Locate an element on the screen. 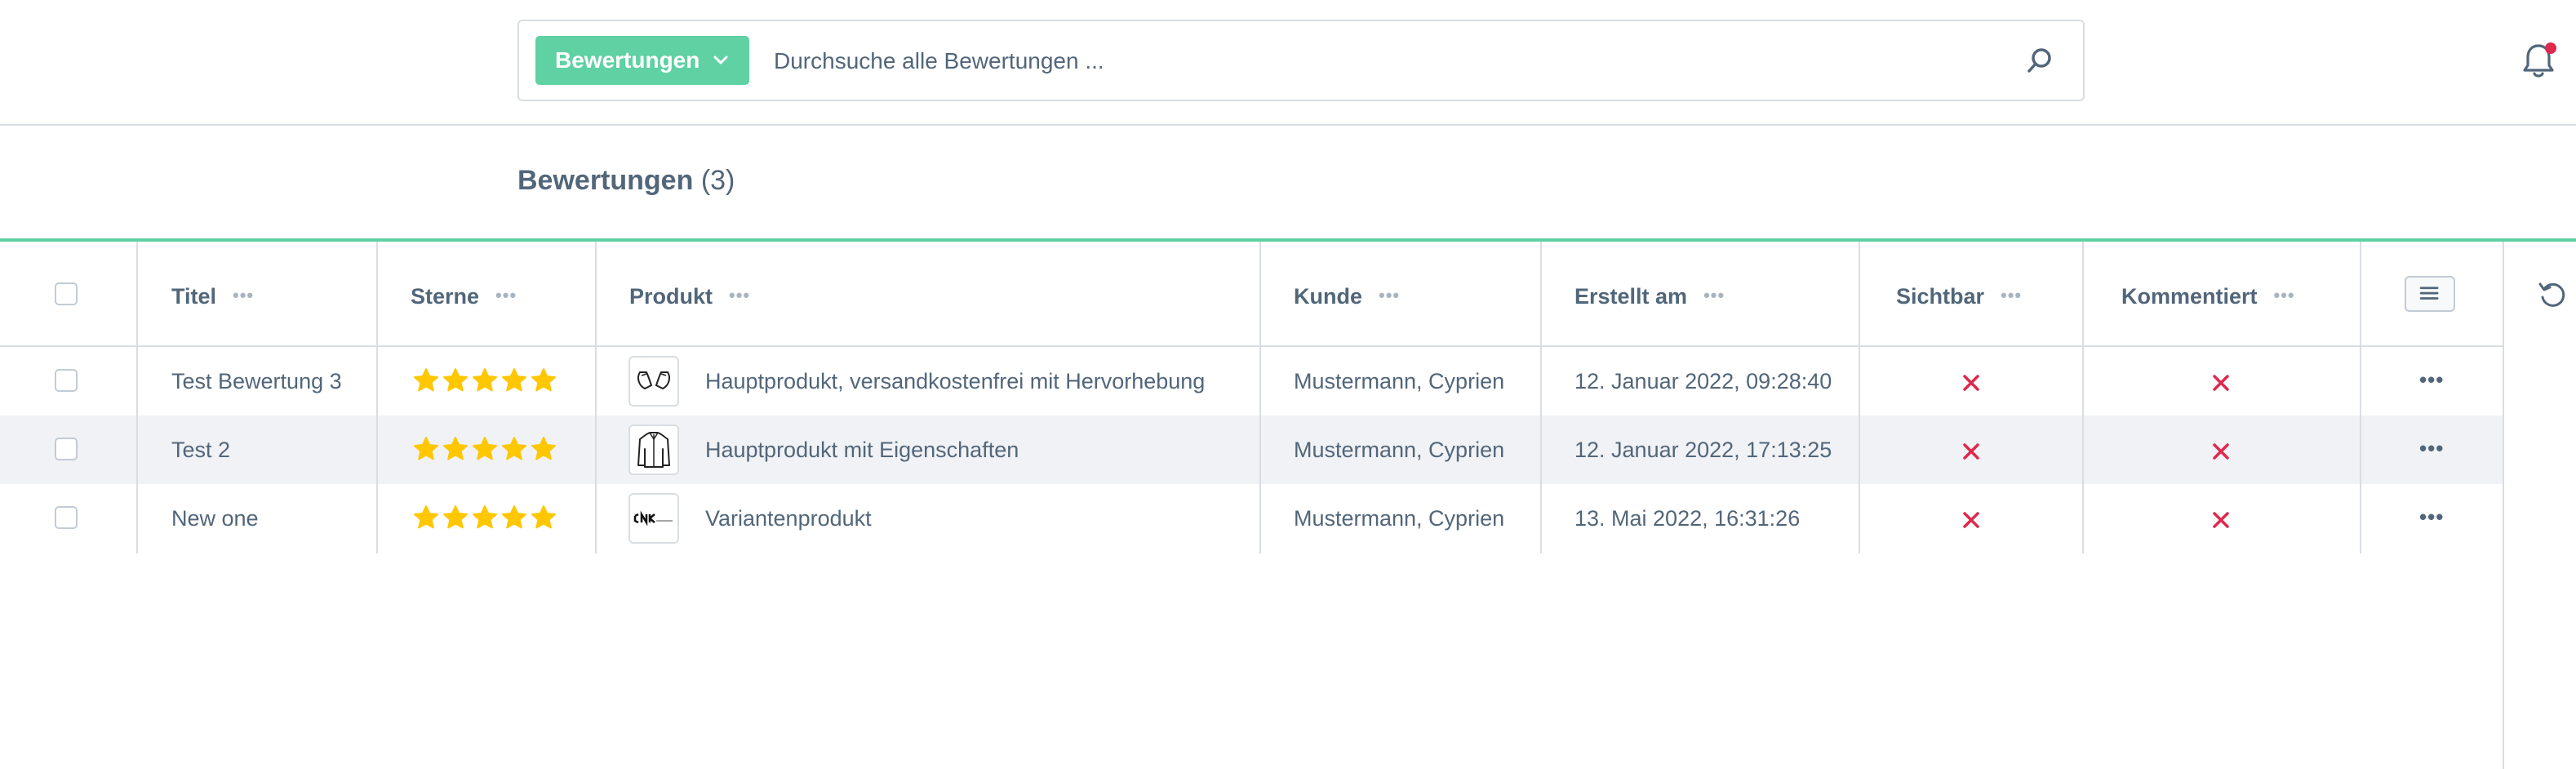 Image resolution: width=2576 pixels, height=769 pixels. page-title: Bewertungen (3) is located at coordinates (626, 181).